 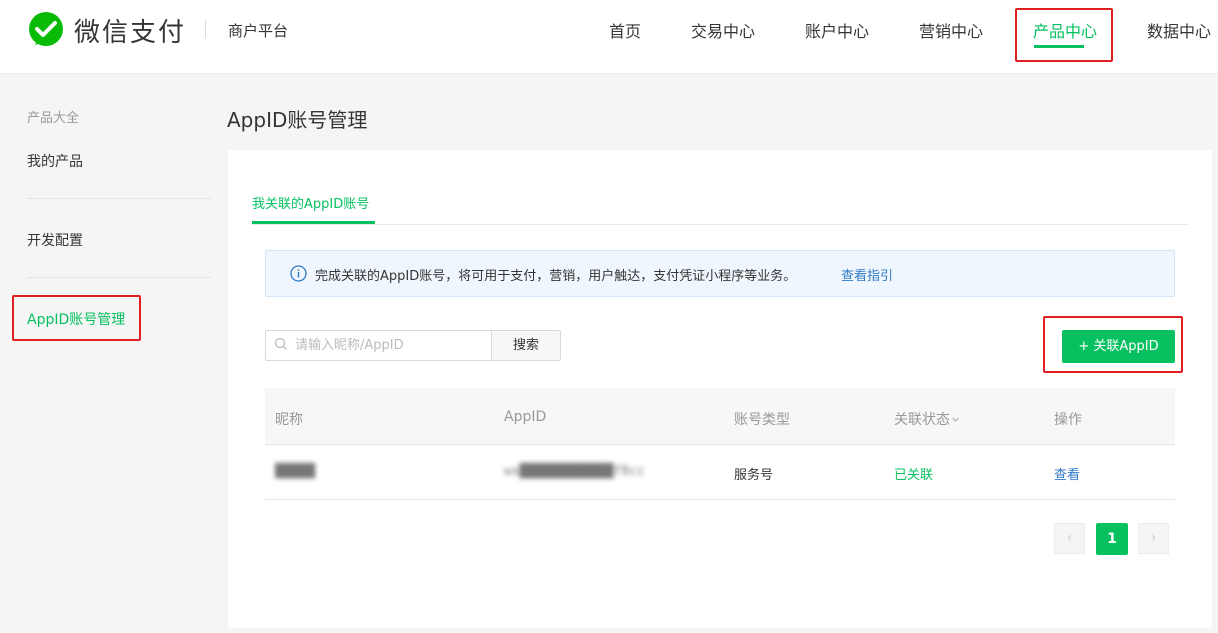 What do you see at coordinates (280, 343) in the screenshot?
I see `search-icon` at bounding box center [280, 343].